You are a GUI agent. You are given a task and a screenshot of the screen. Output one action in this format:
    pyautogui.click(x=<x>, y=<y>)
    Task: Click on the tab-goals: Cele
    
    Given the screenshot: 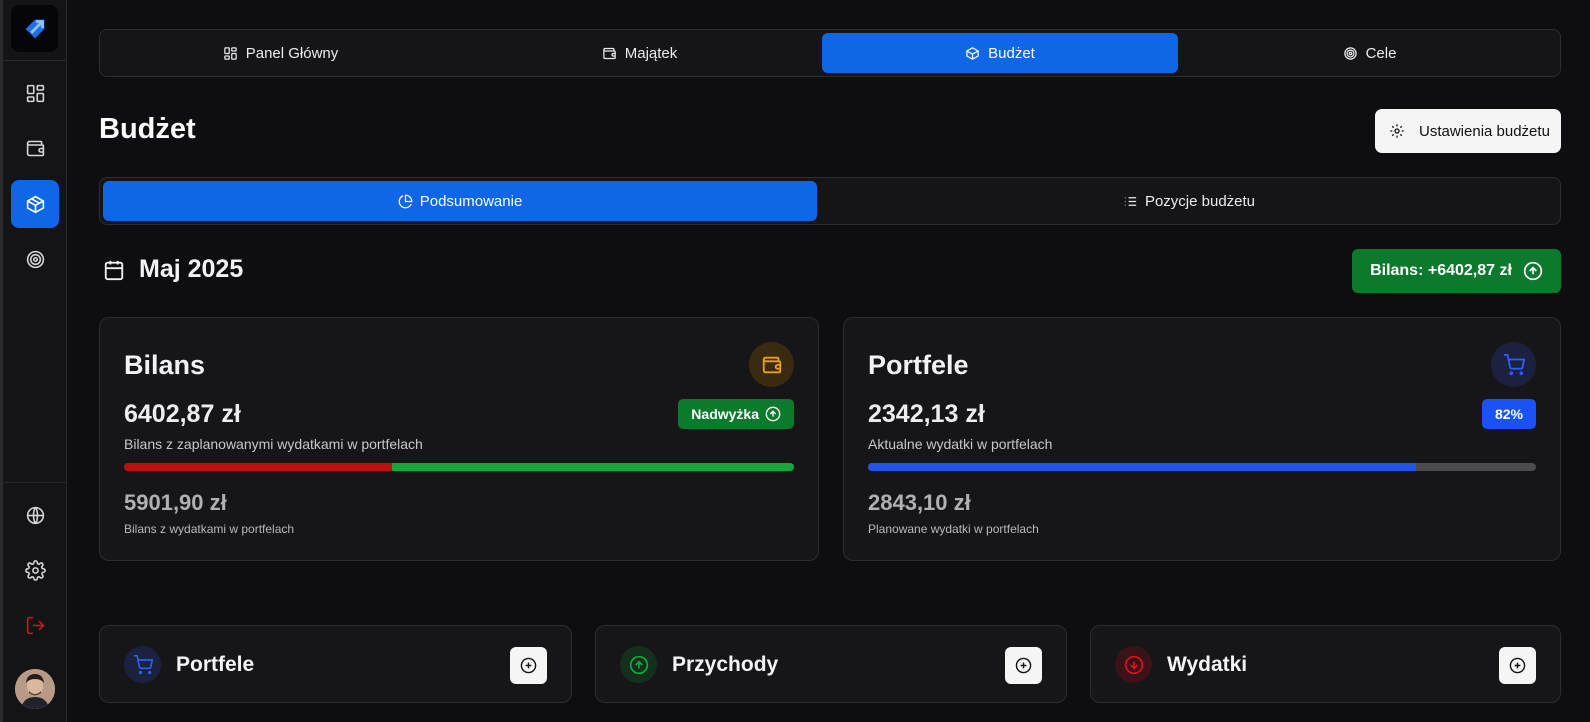 What is the action you would take?
    pyautogui.click(x=1369, y=53)
    